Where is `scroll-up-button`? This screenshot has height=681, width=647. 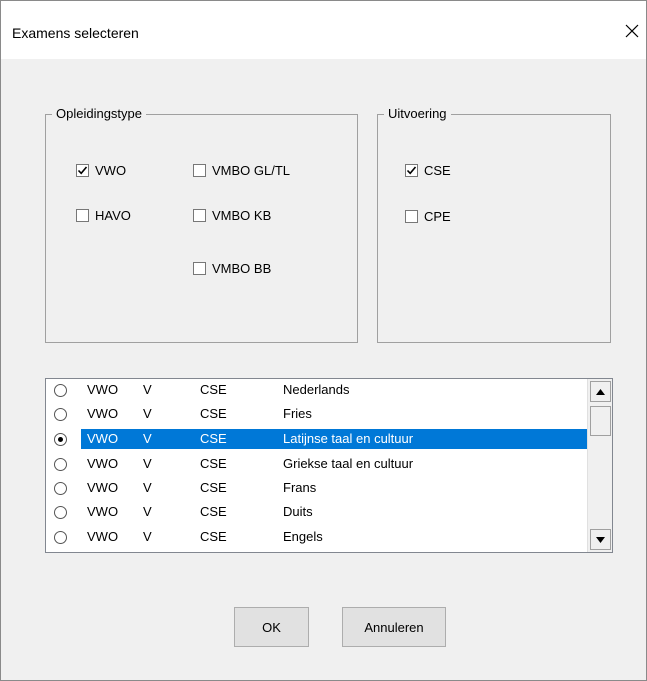
scroll-up-button is located at coordinates (600, 391).